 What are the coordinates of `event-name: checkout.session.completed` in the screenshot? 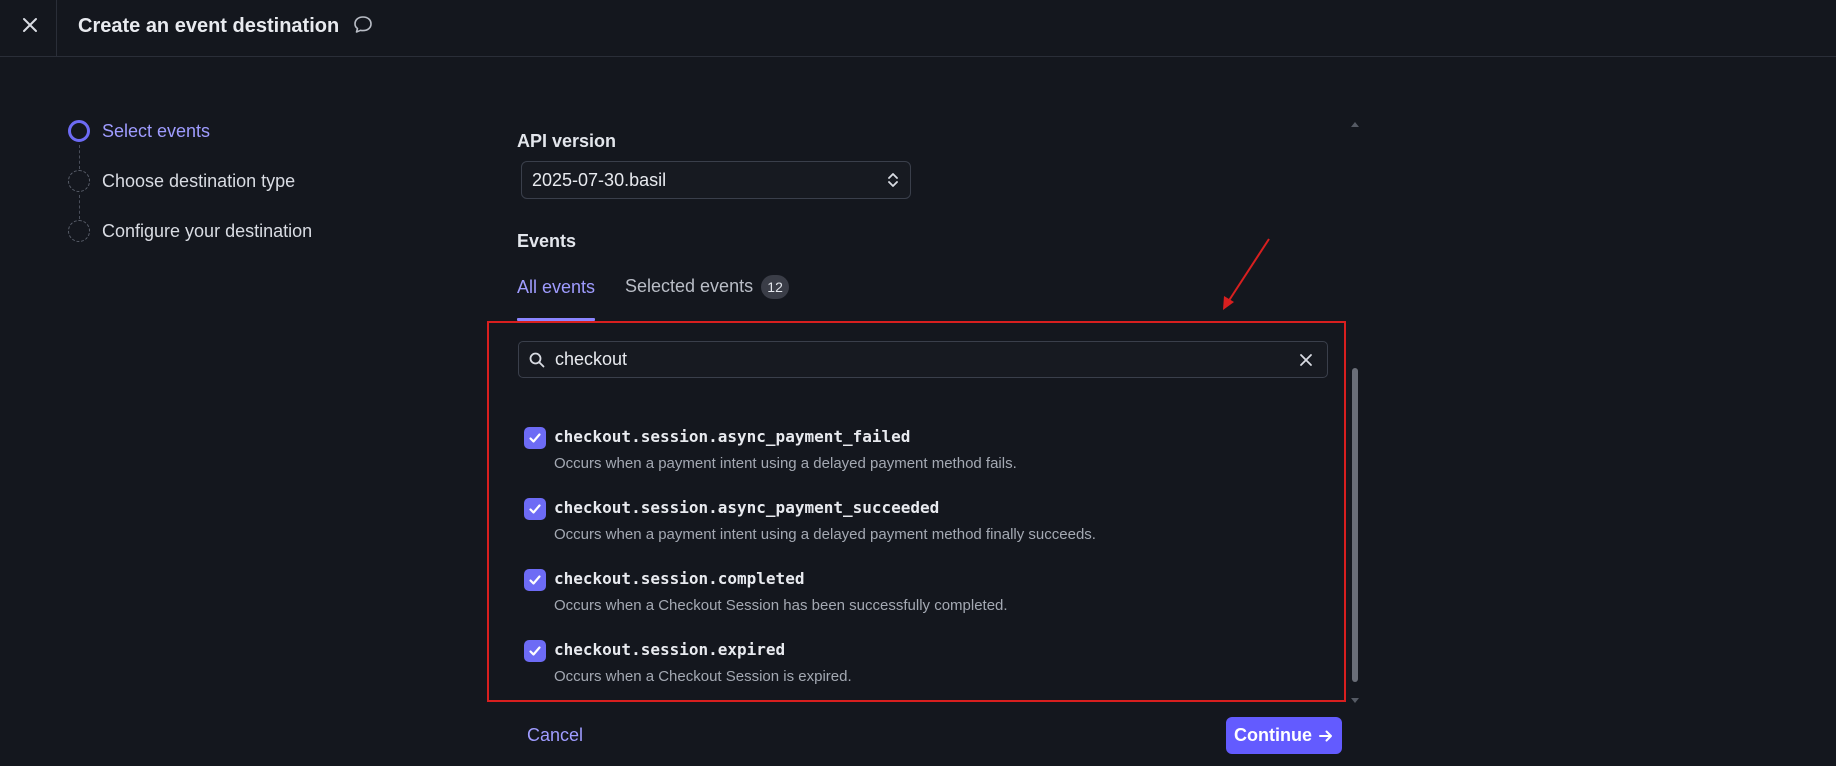 It's located at (679, 578).